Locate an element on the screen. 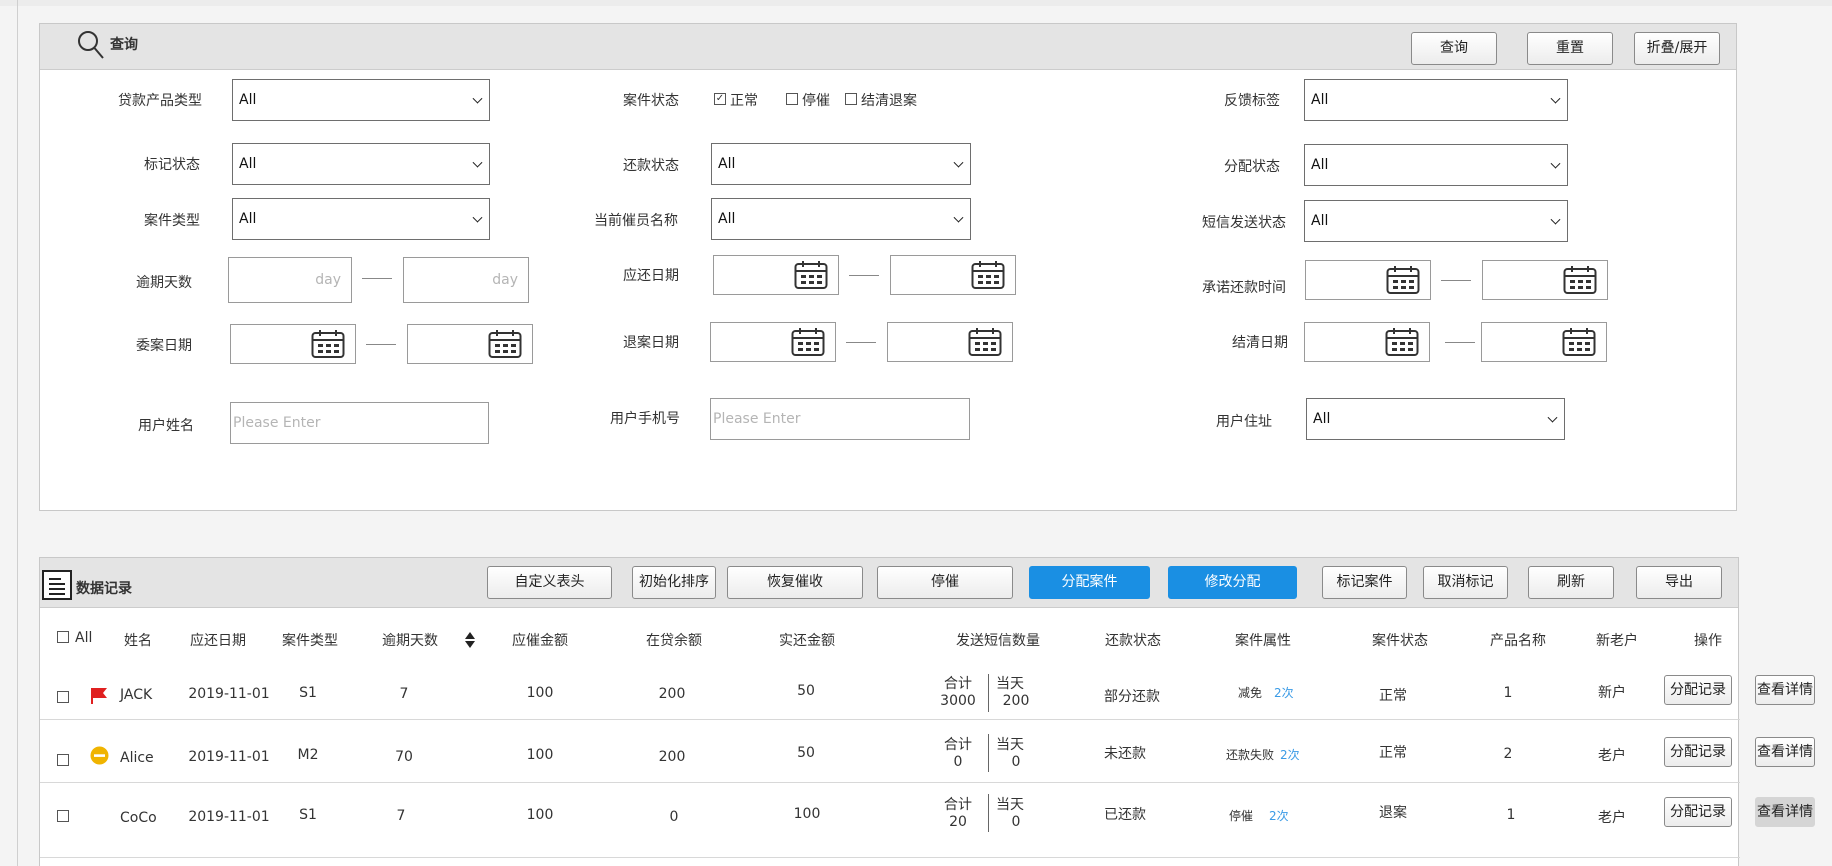 The height and width of the screenshot is (866, 1832). entrust-date-start-input is located at coordinates (293, 344).